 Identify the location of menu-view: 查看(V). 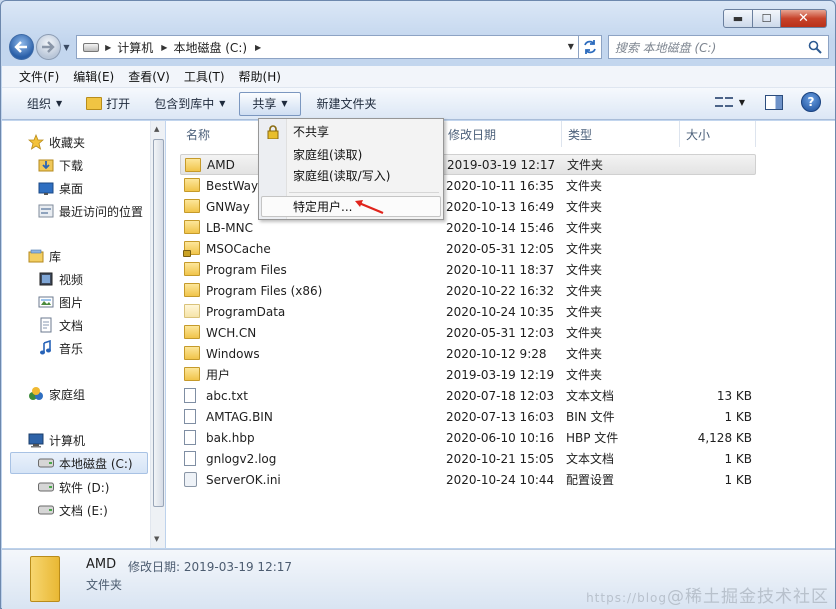
(149, 76).